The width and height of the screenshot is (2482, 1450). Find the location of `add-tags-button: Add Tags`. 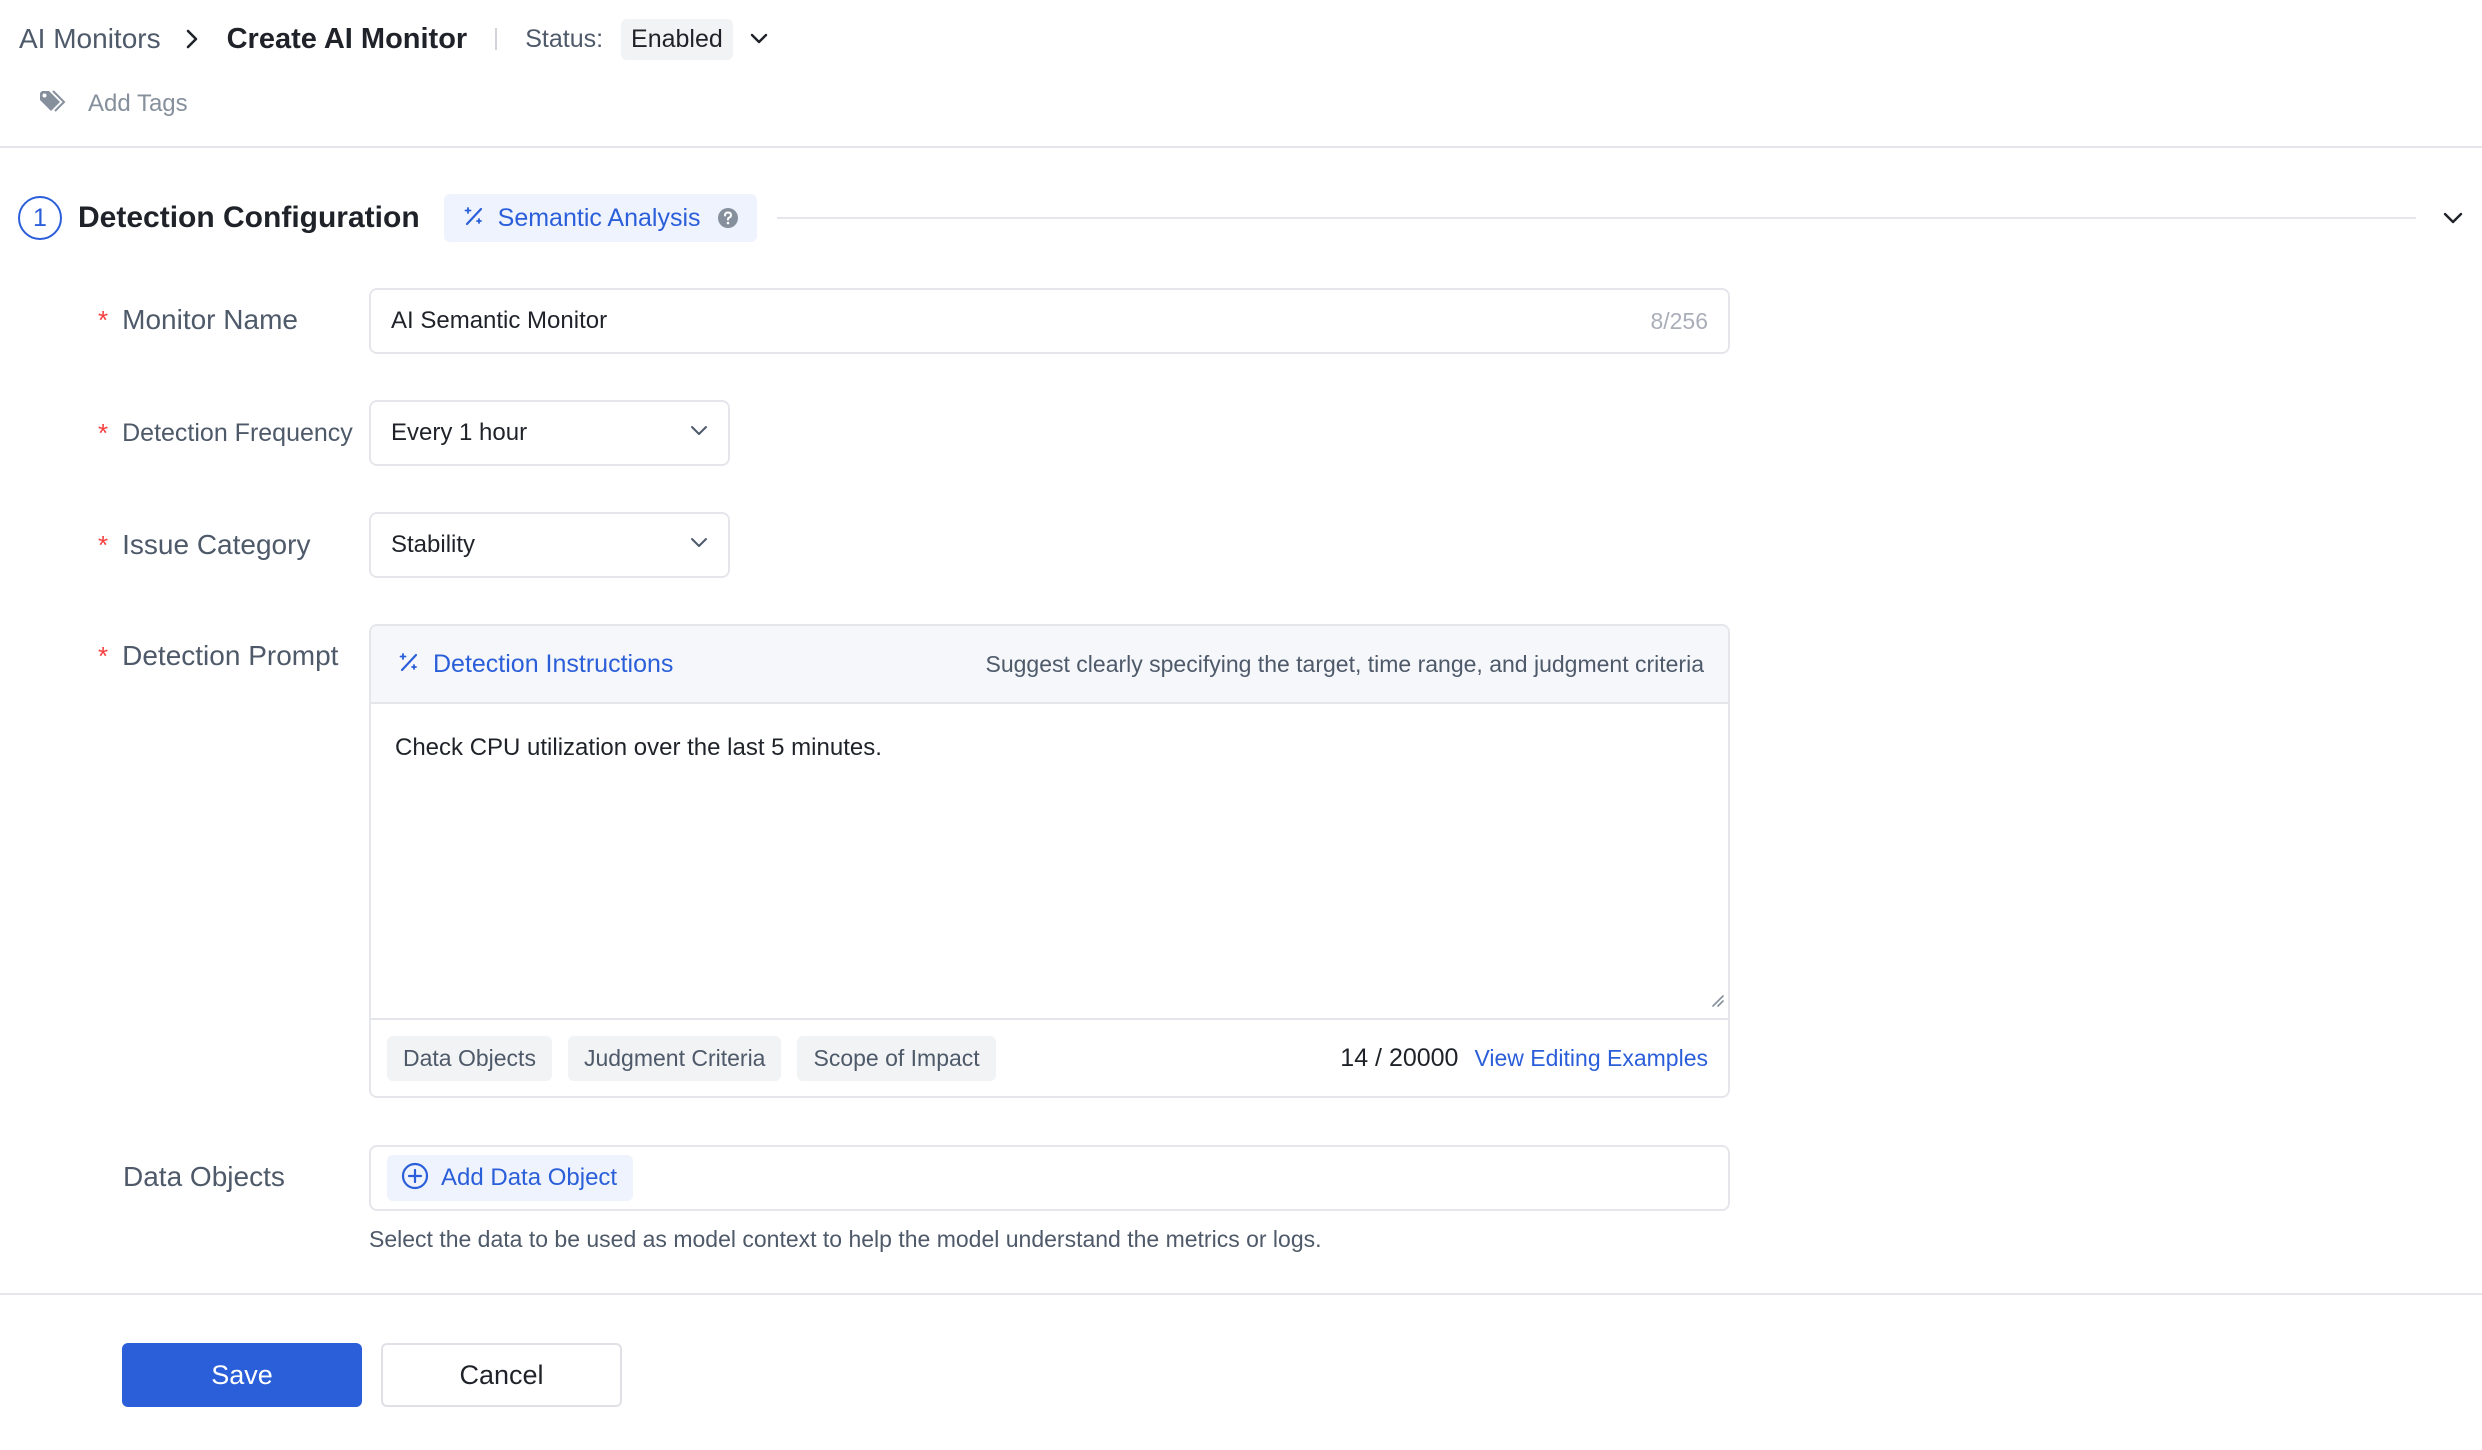

add-tags-button: Add Tags is located at coordinates (113, 104).